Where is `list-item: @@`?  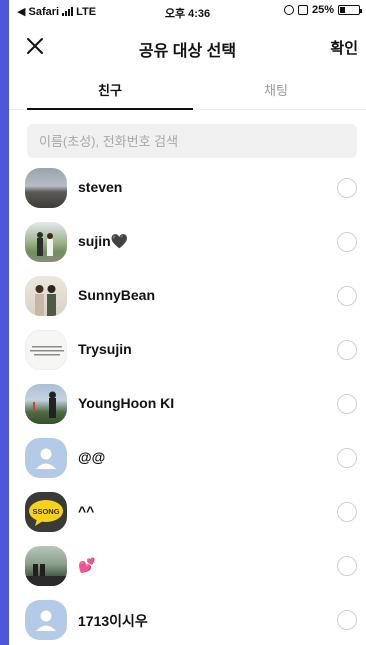 list-item: @@ is located at coordinates (187, 458).